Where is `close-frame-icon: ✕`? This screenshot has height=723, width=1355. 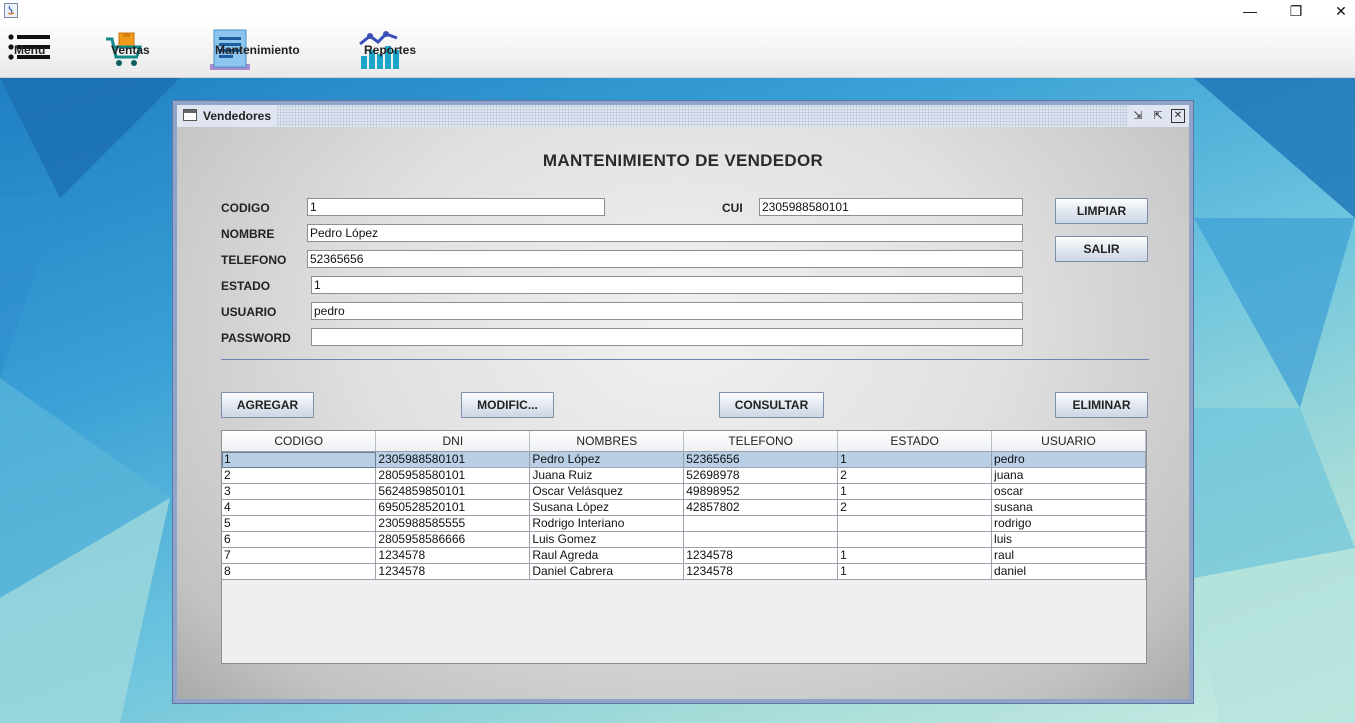
close-frame-icon: ✕ is located at coordinates (1178, 116).